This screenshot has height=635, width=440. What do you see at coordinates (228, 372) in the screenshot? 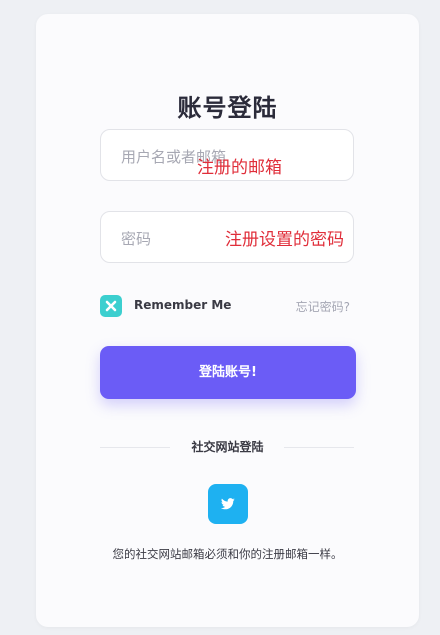
I see `login-button: 登陆账号!` at bounding box center [228, 372].